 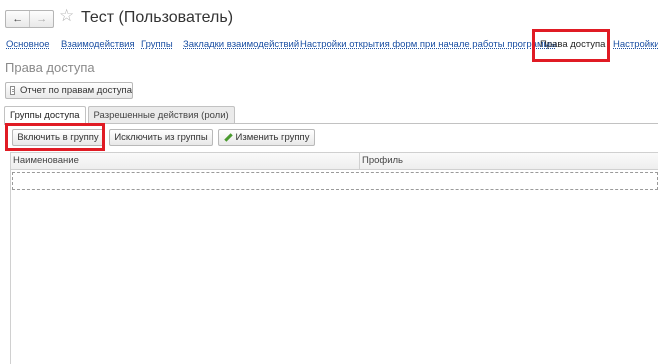 I want to click on forward-button: →, so click(x=41, y=19).